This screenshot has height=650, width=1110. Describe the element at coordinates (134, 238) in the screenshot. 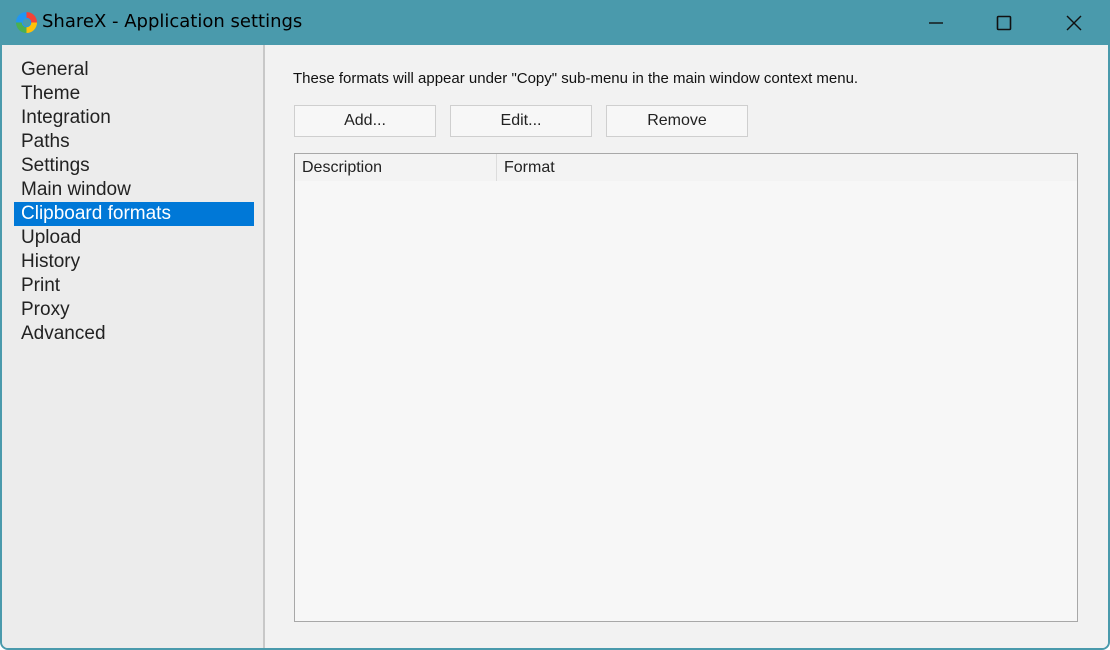

I see `sidebar-item-upload: Upload` at that location.